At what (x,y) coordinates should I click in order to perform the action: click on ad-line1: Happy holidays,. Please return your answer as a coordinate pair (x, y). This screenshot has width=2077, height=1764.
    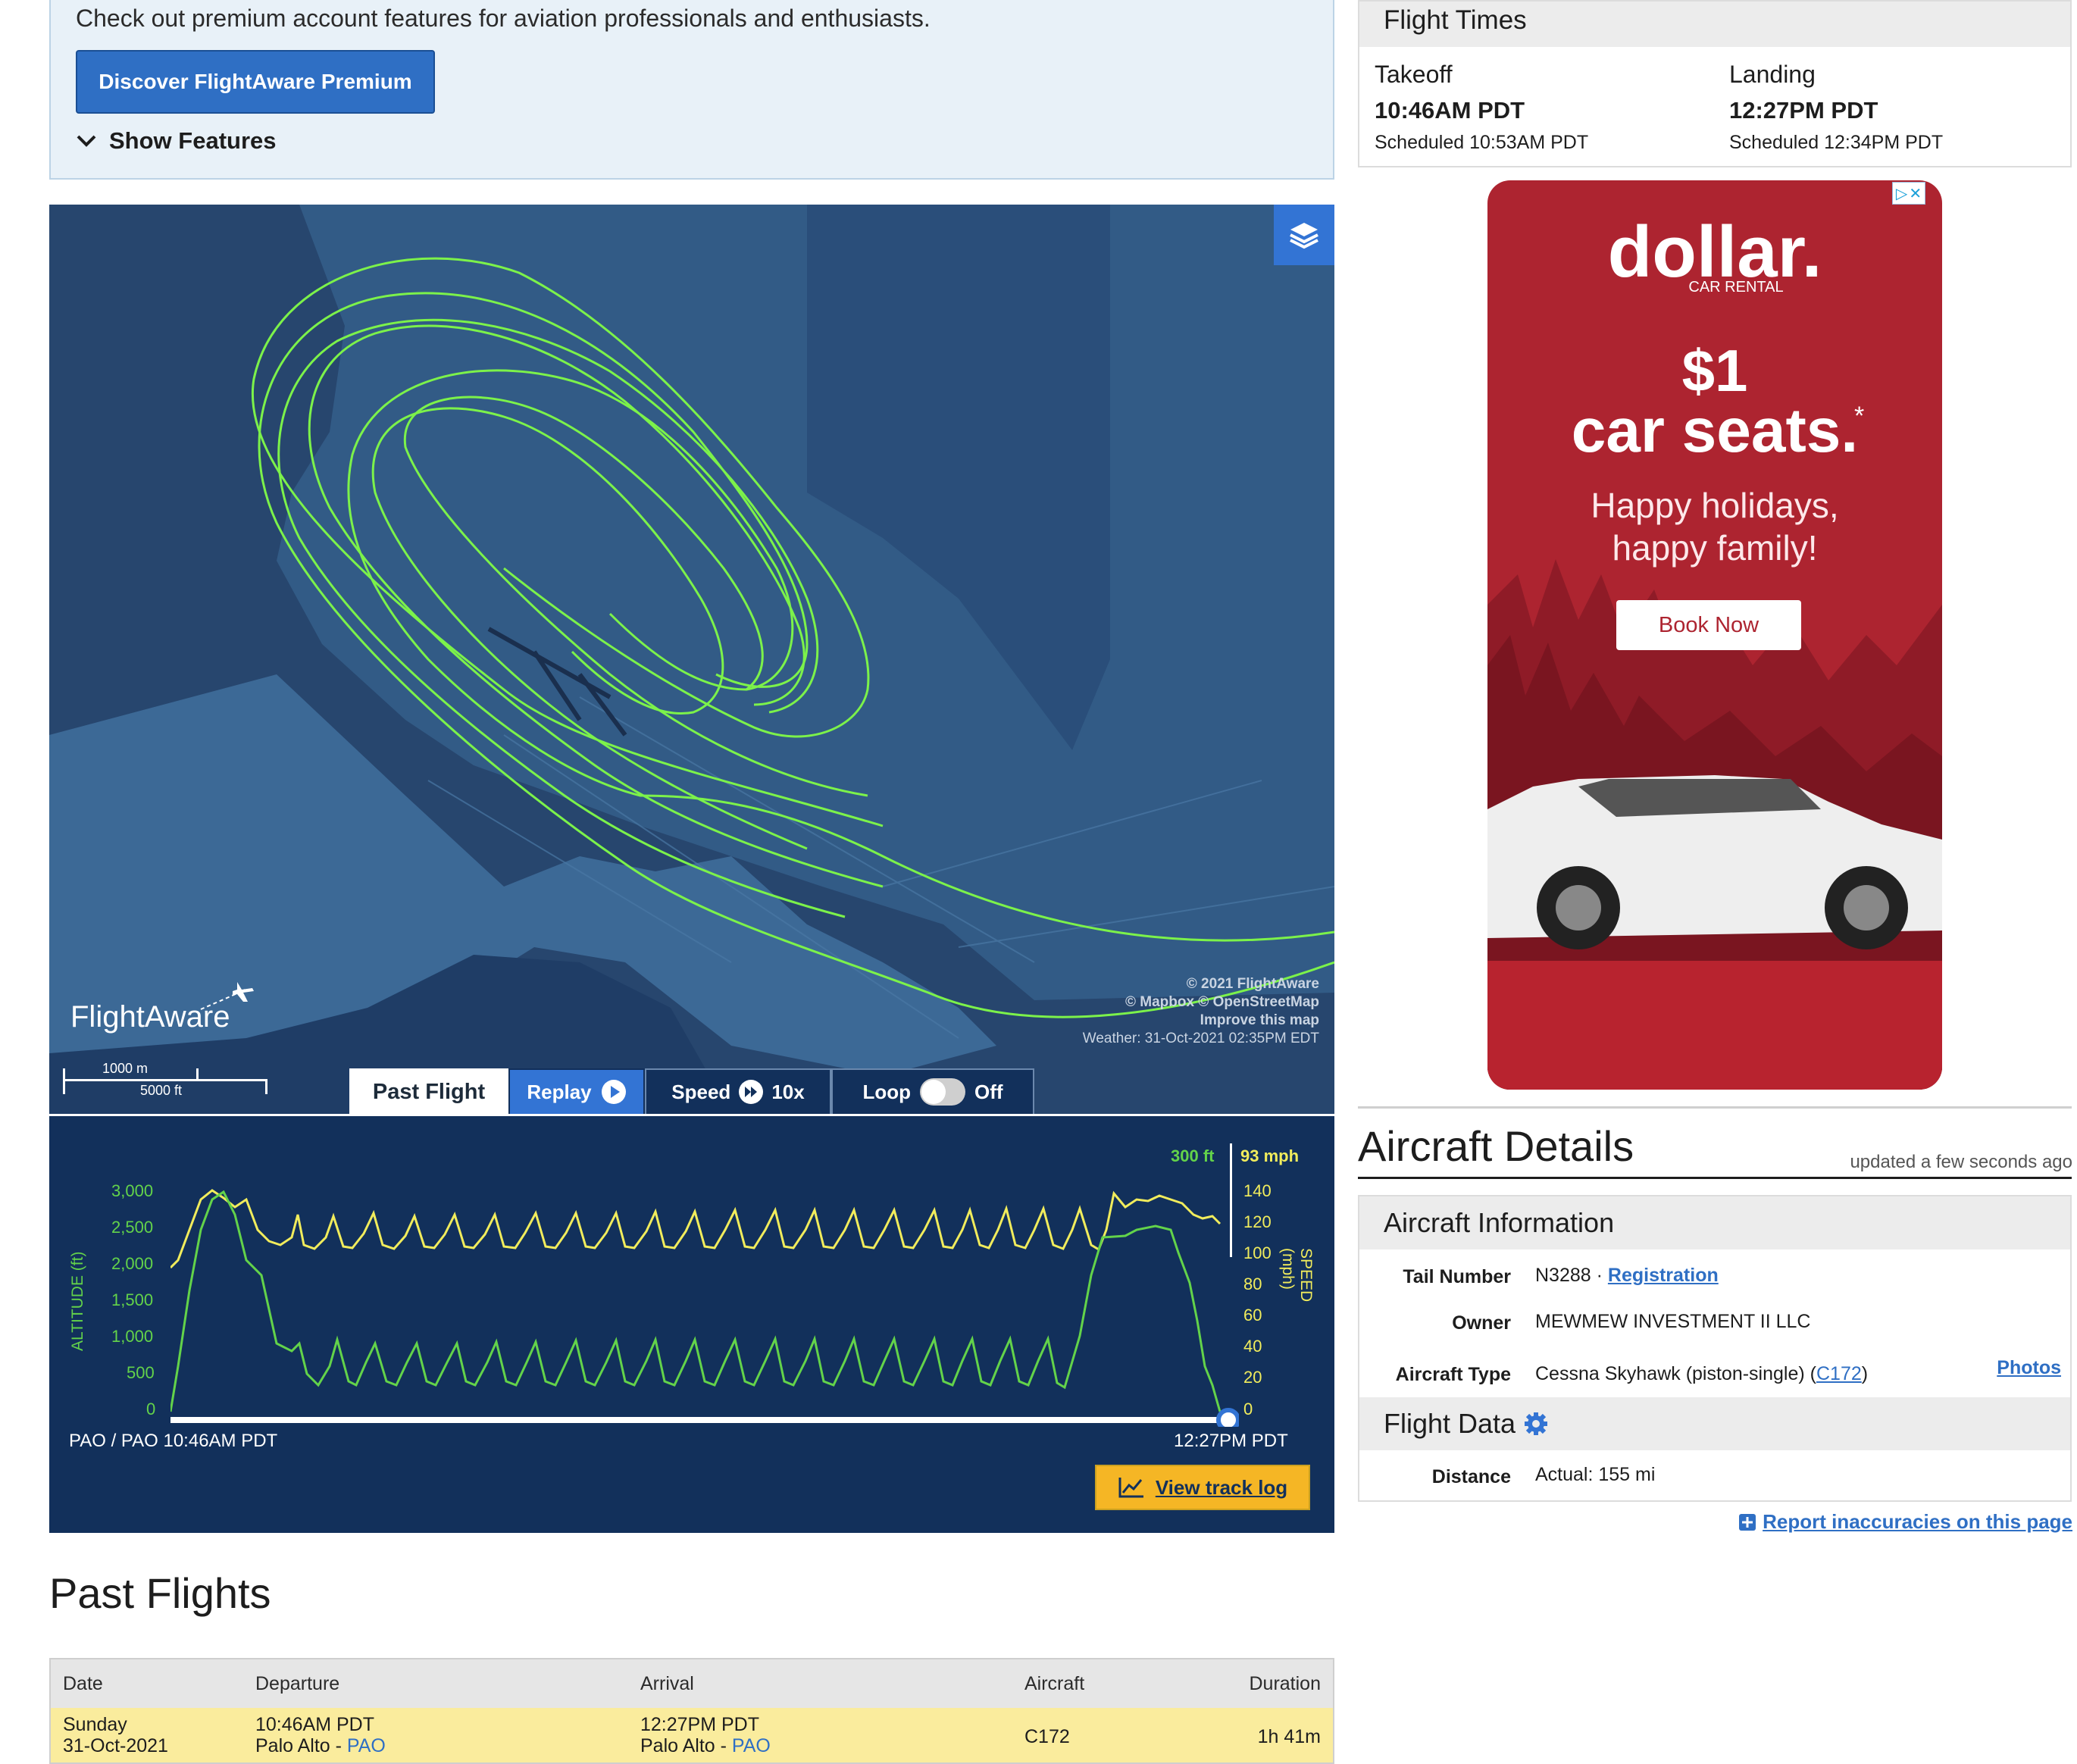
    Looking at the image, I should click on (1715, 505).